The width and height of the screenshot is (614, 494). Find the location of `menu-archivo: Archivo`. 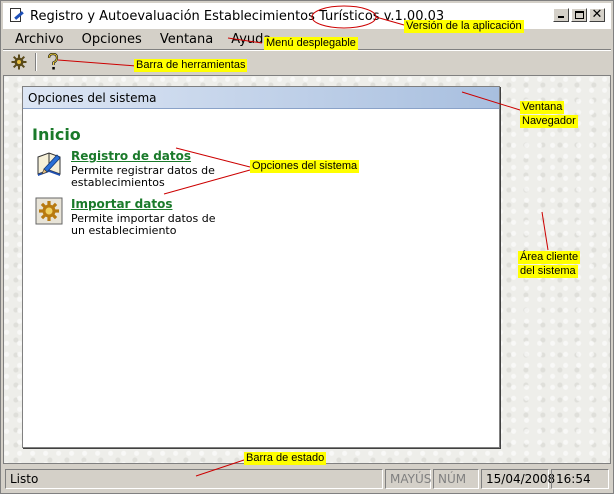

menu-archivo: Archivo is located at coordinates (39, 39).